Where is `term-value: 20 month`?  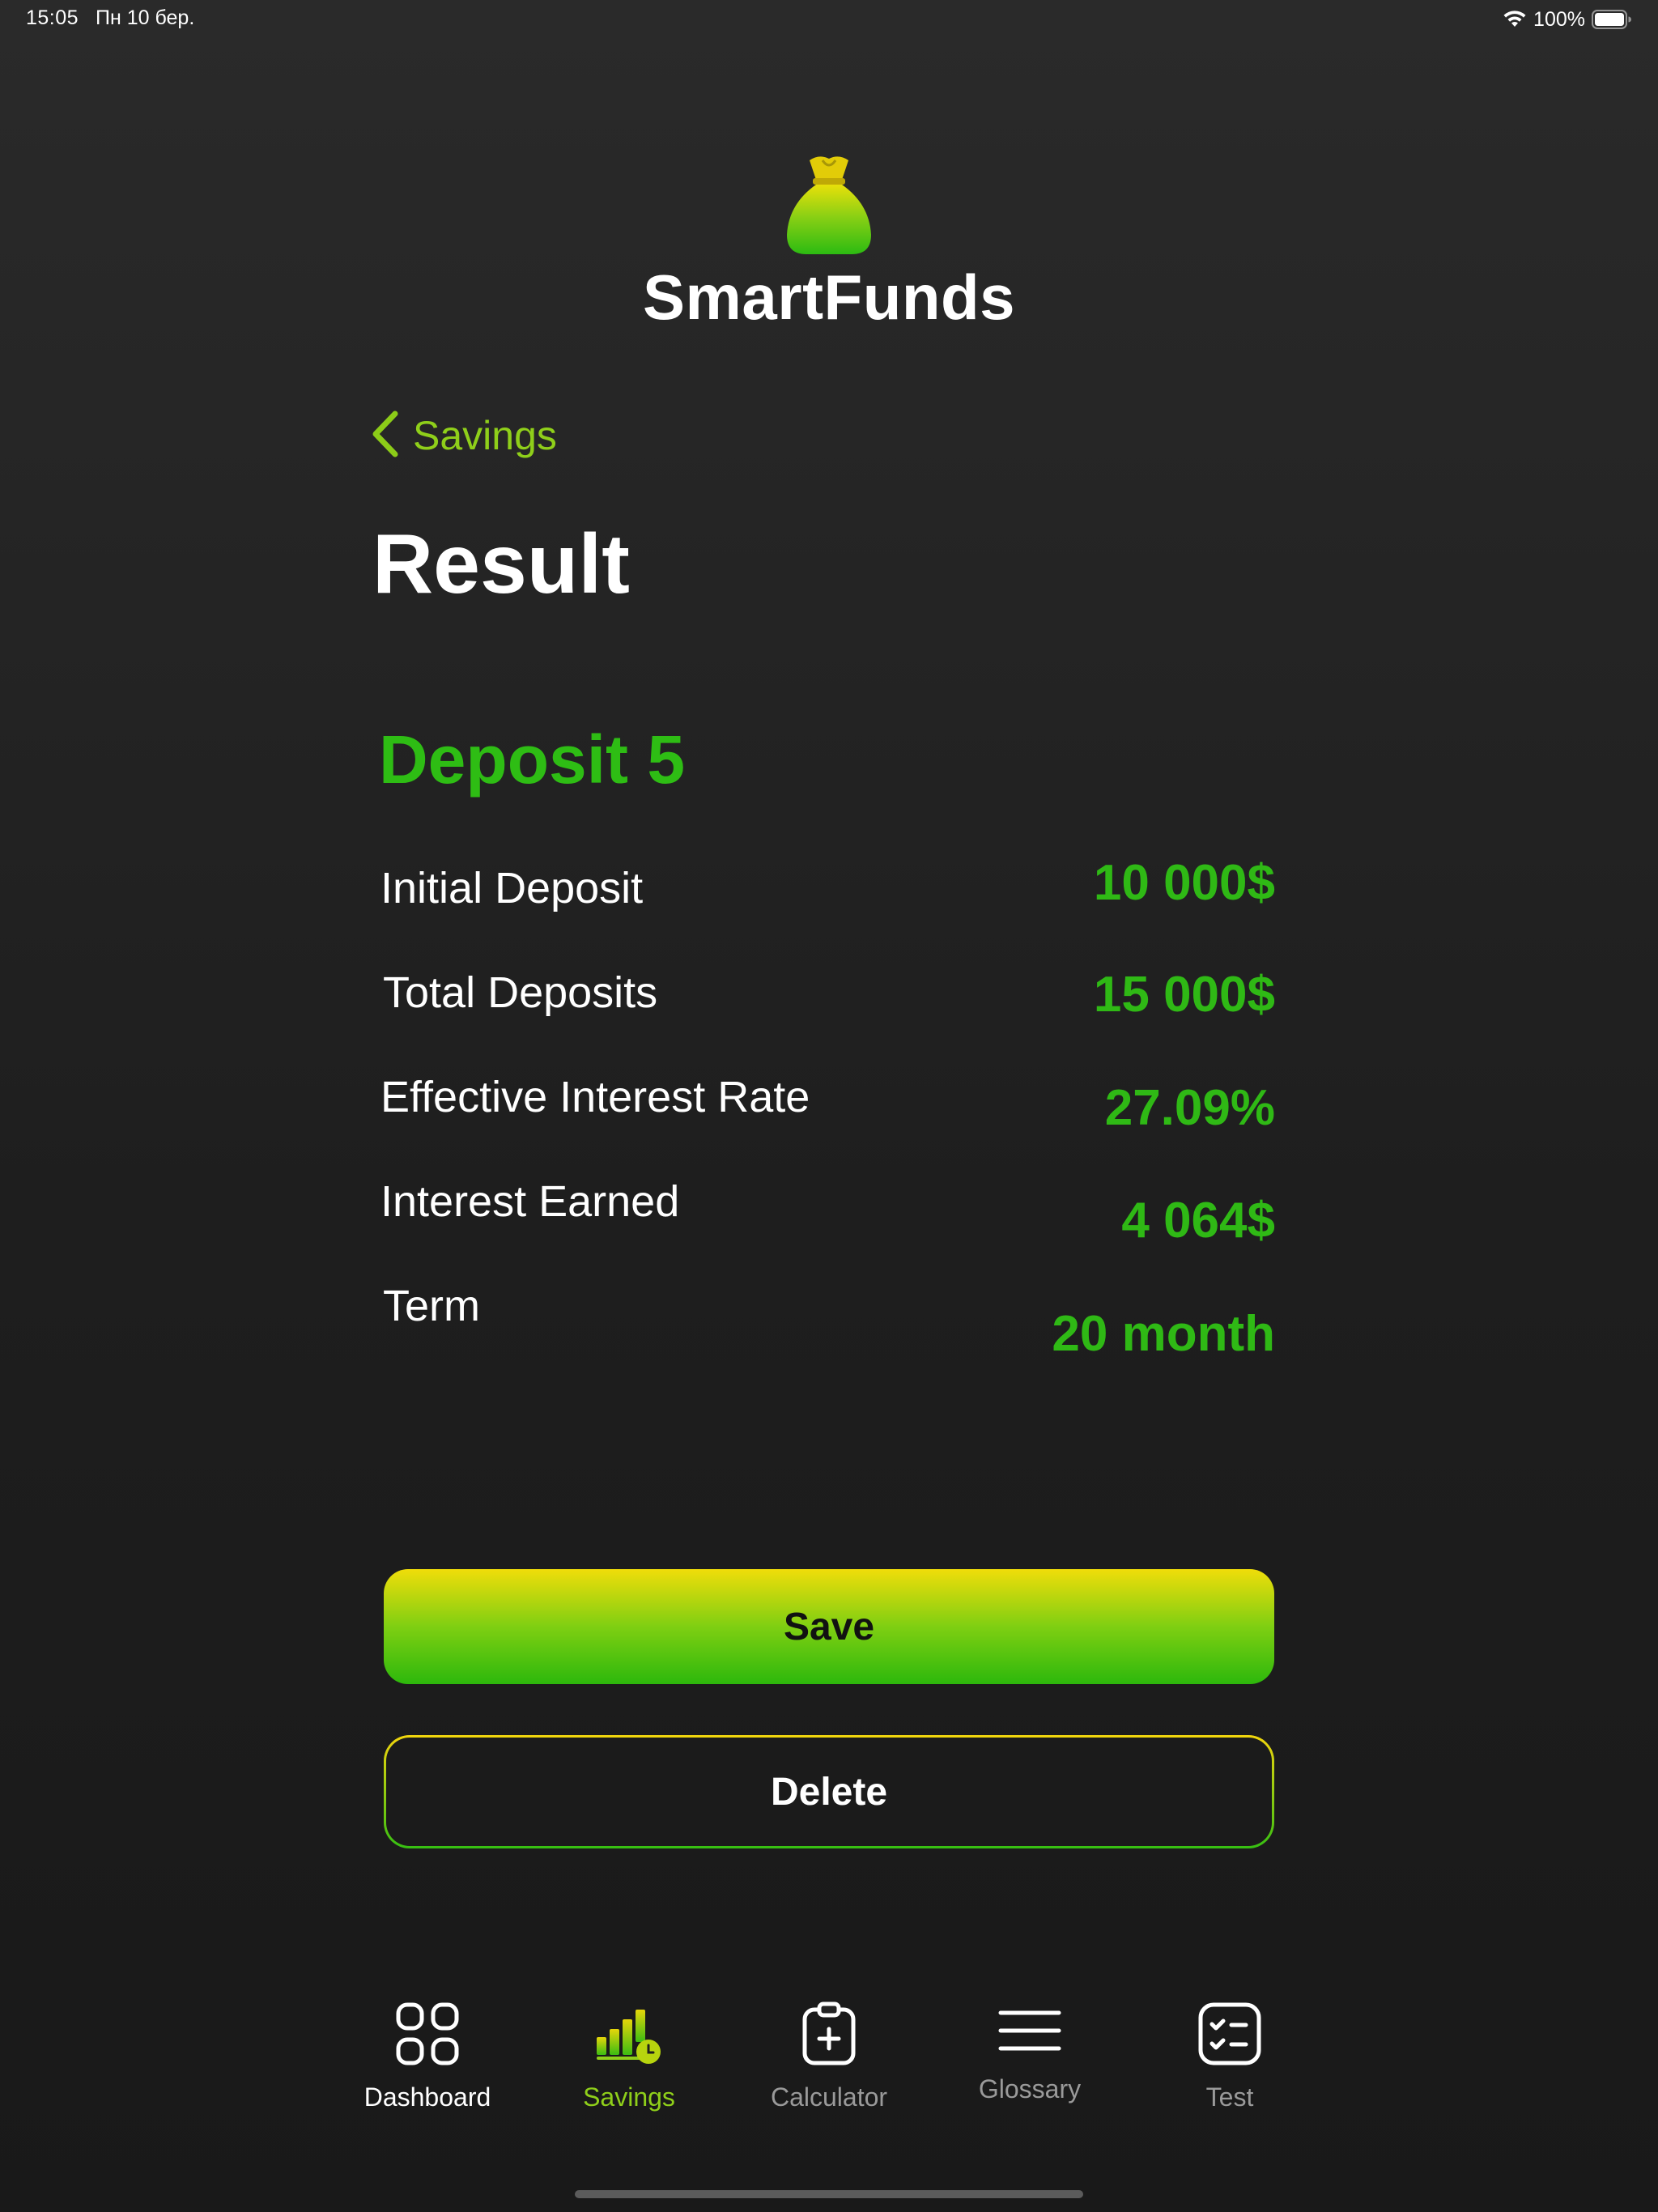
term-value: 20 month is located at coordinates (1163, 1334).